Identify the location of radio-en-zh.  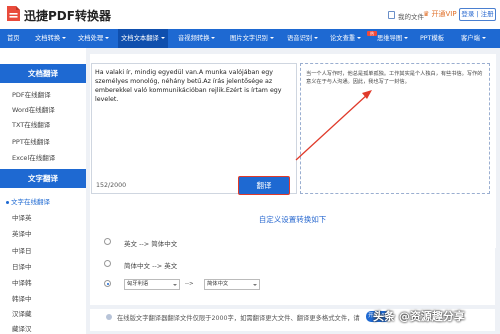
(107, 241).